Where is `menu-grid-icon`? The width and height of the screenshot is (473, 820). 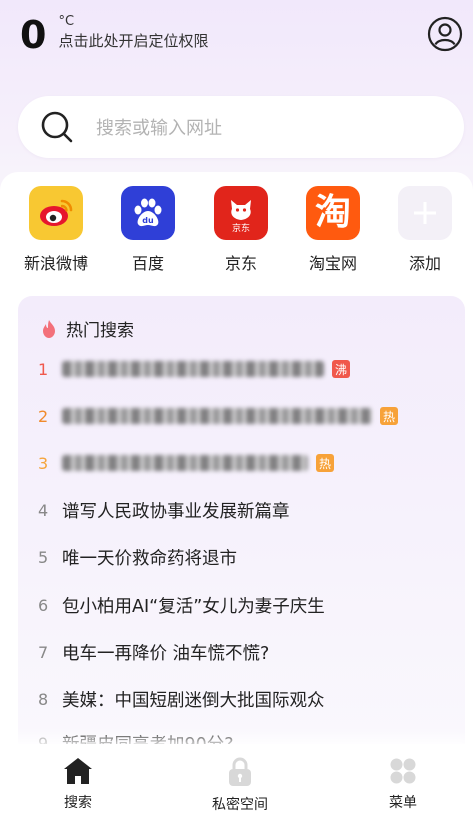 menu-grid-icon is located at coordinates (403, 771).